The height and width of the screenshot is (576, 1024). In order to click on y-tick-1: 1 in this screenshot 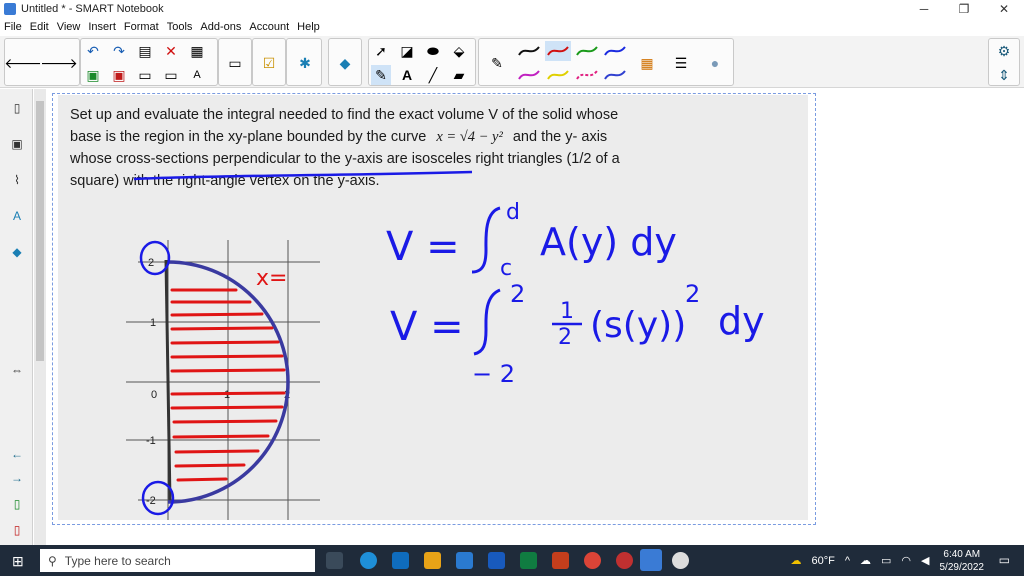, I will do `click(153, 323)`.